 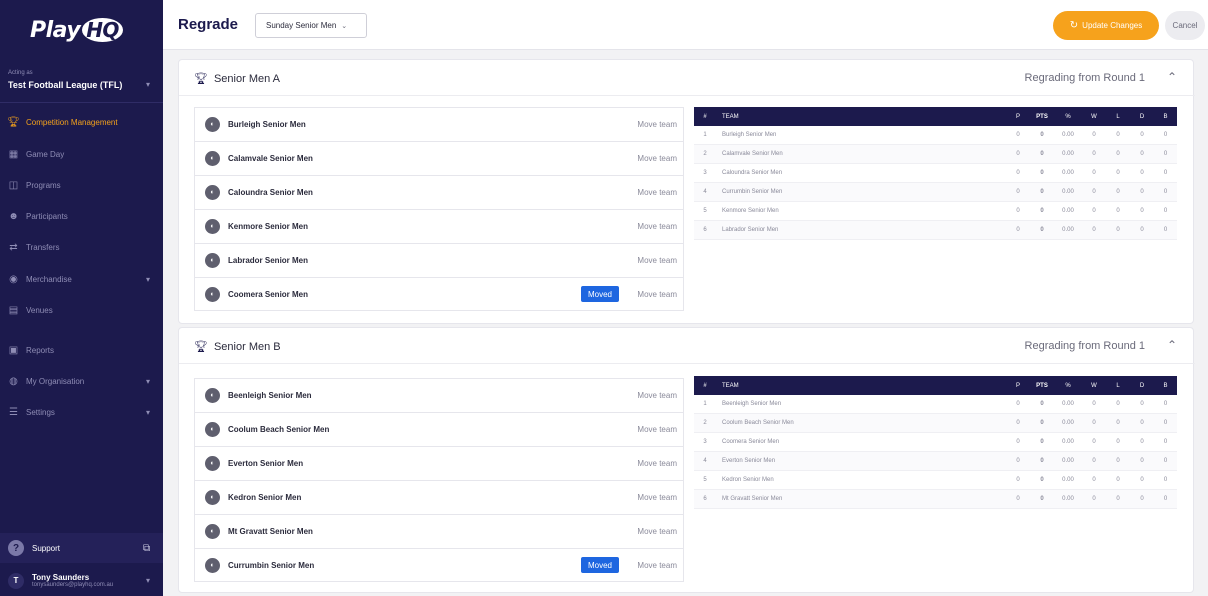 What do you see at coordinates (935, 423) in the screenshot?
I see `table-row: 2 Coolum Beach Senior Men 0 0 0.00 0 0 0 0` at bounding box center [935, 423].